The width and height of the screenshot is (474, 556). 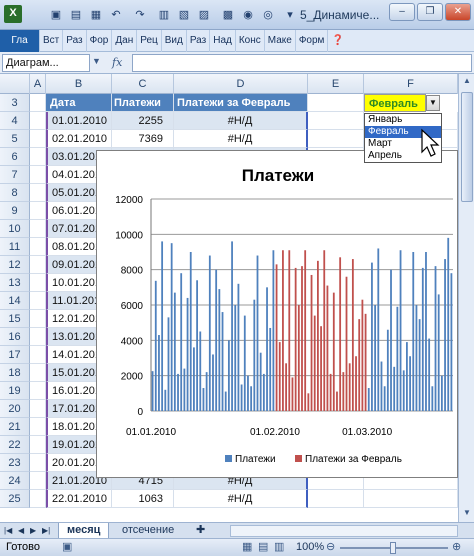 What do you see at coordinates (96, 61) in the screenshot?
I see `name-box-dropdown-icon: ▼` at bounding box center [96, 61].